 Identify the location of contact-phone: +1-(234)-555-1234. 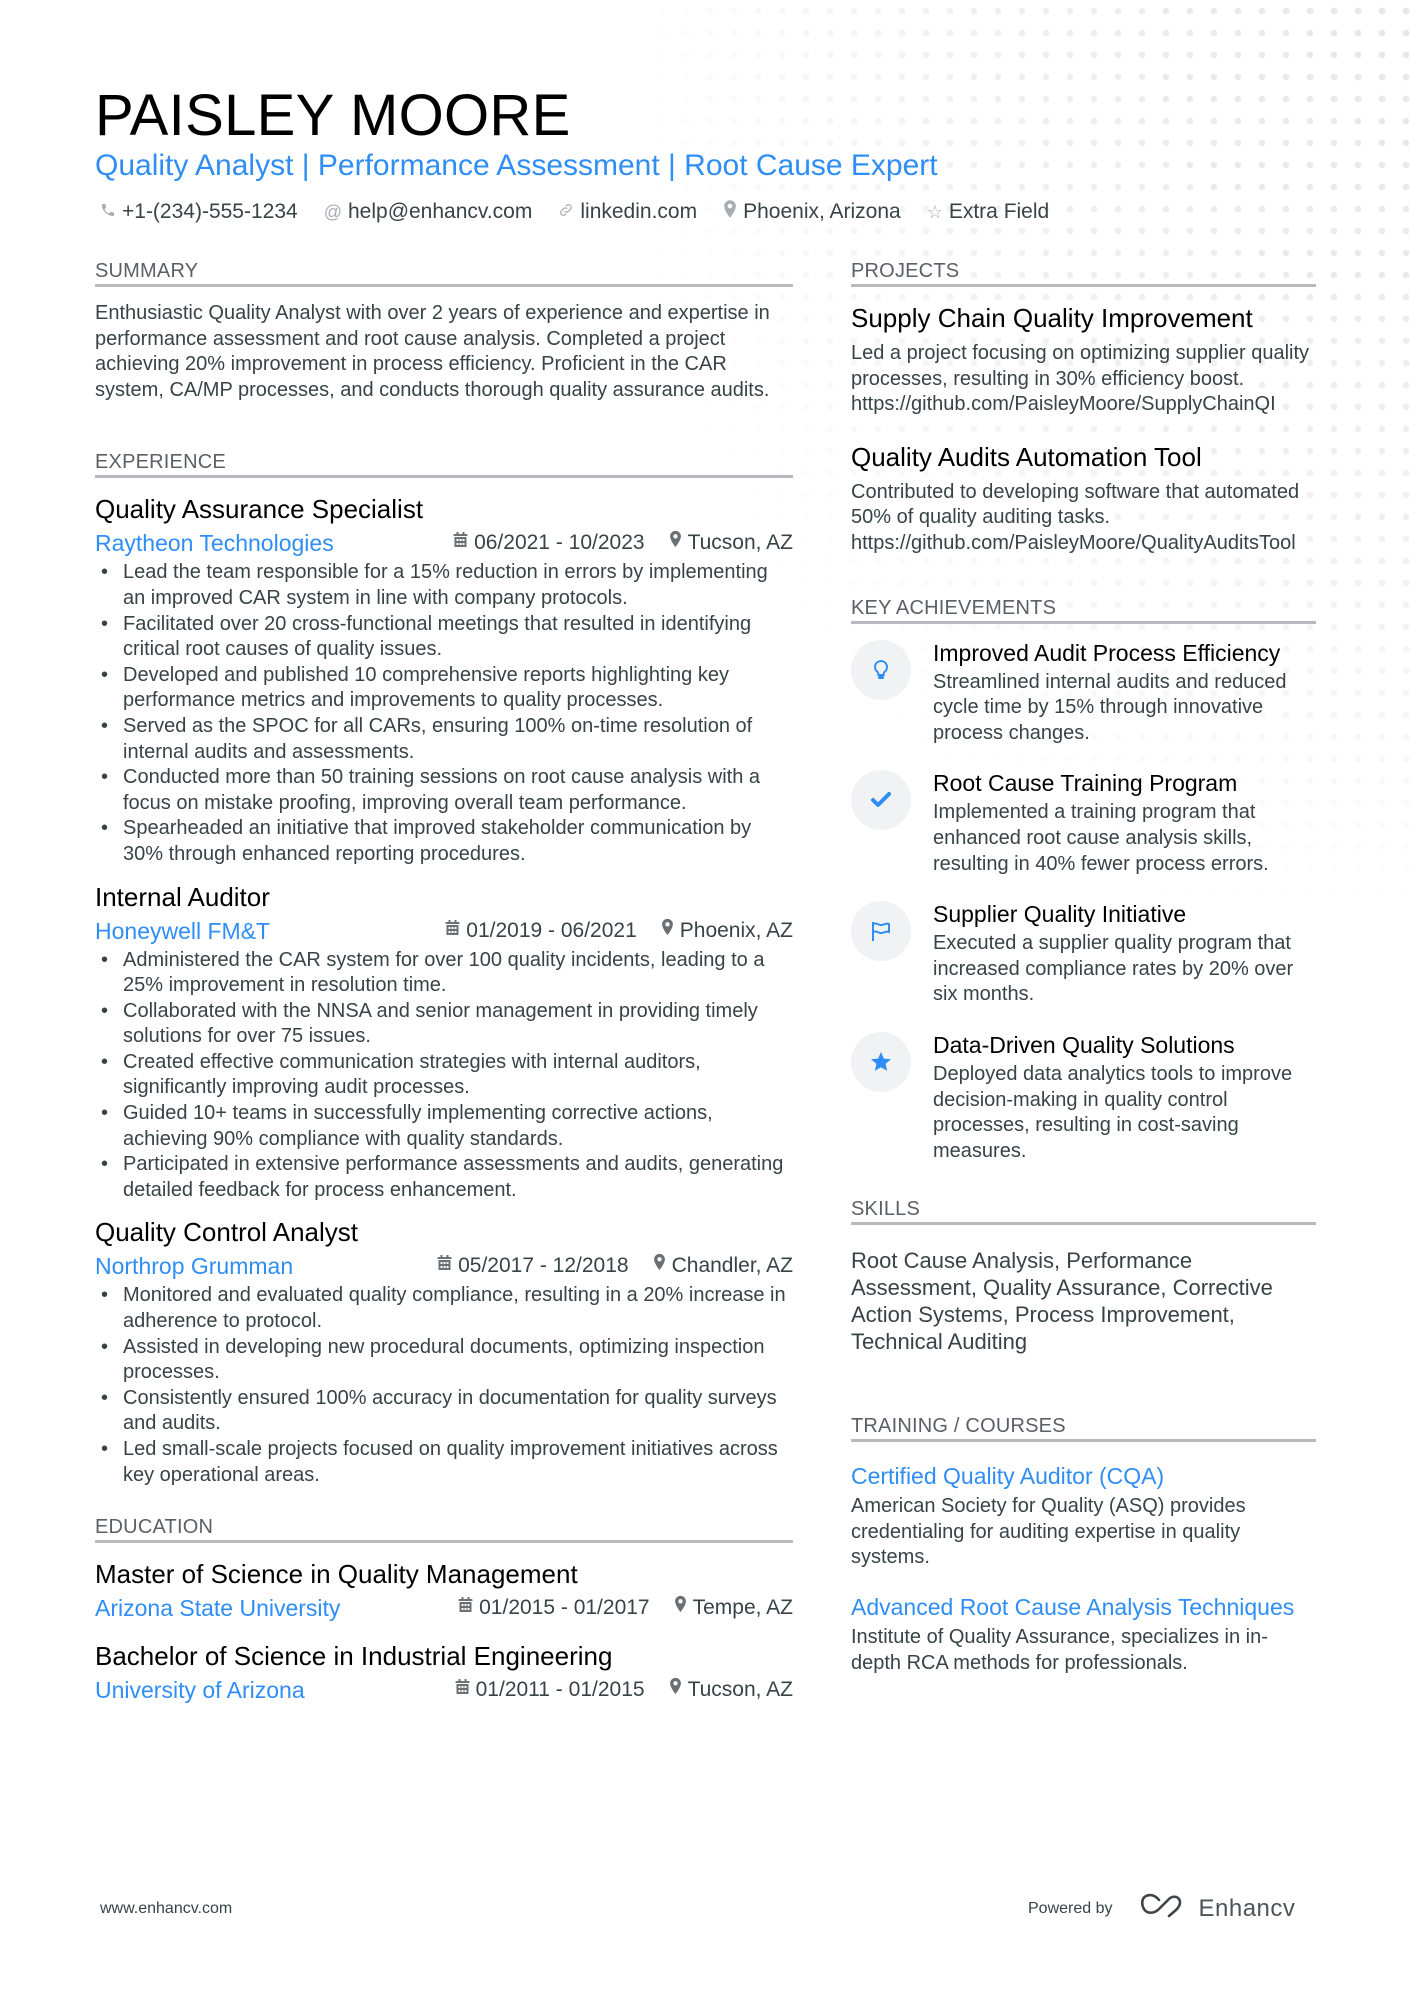
(199, 212).